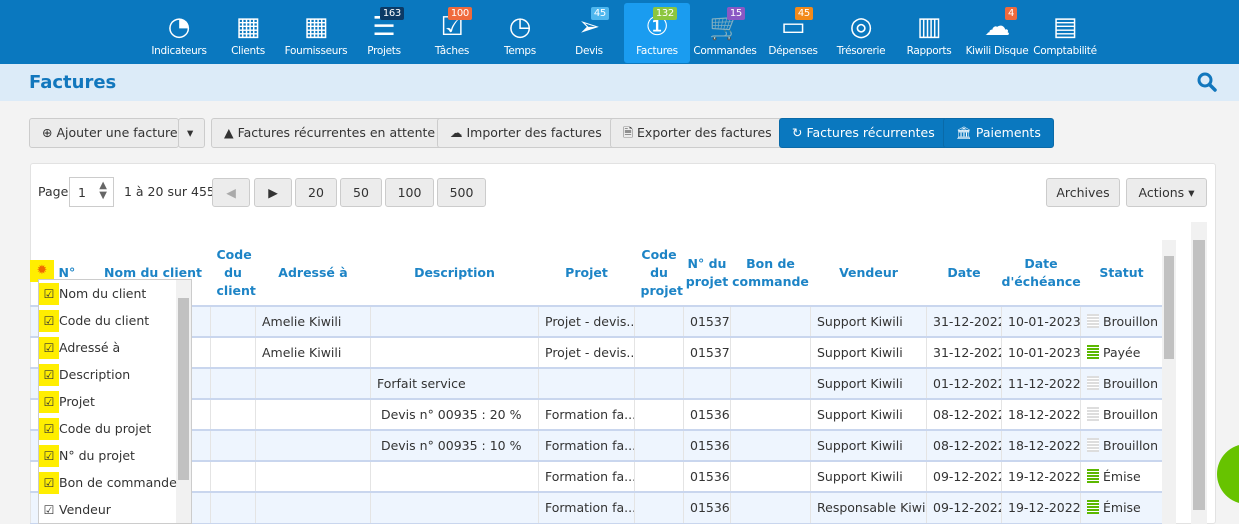 The height and width of the screenshot is (524, 1239). Describe the element at coordinates (233, 273) in the screenshot. I see `column-header: Code du client` at that location.